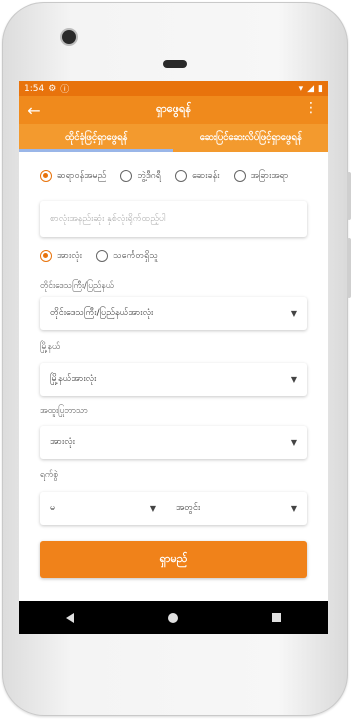 This screenshot has height=720, width=352. I want to click on specialty-dropdown: အားလုံး ▼, so click(173, 442).